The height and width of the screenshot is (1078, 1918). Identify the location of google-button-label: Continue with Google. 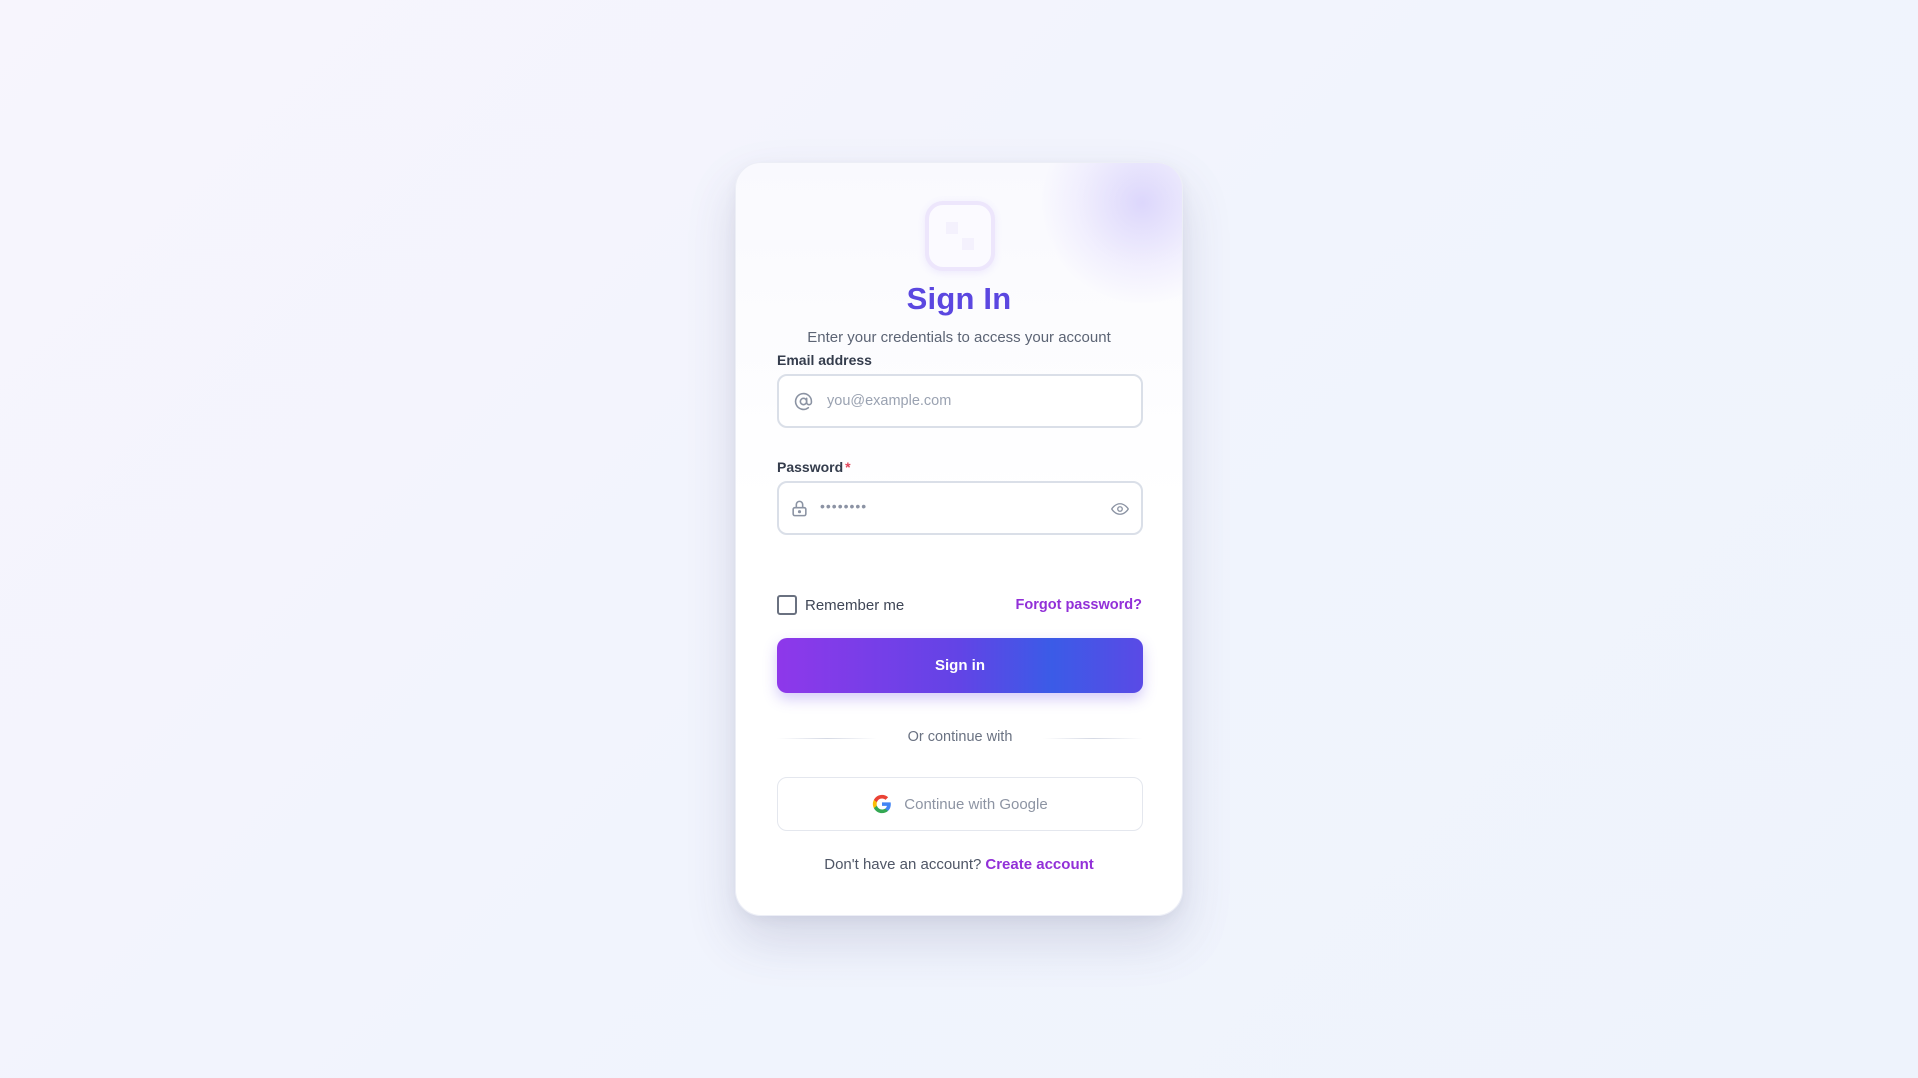
(976, 804).